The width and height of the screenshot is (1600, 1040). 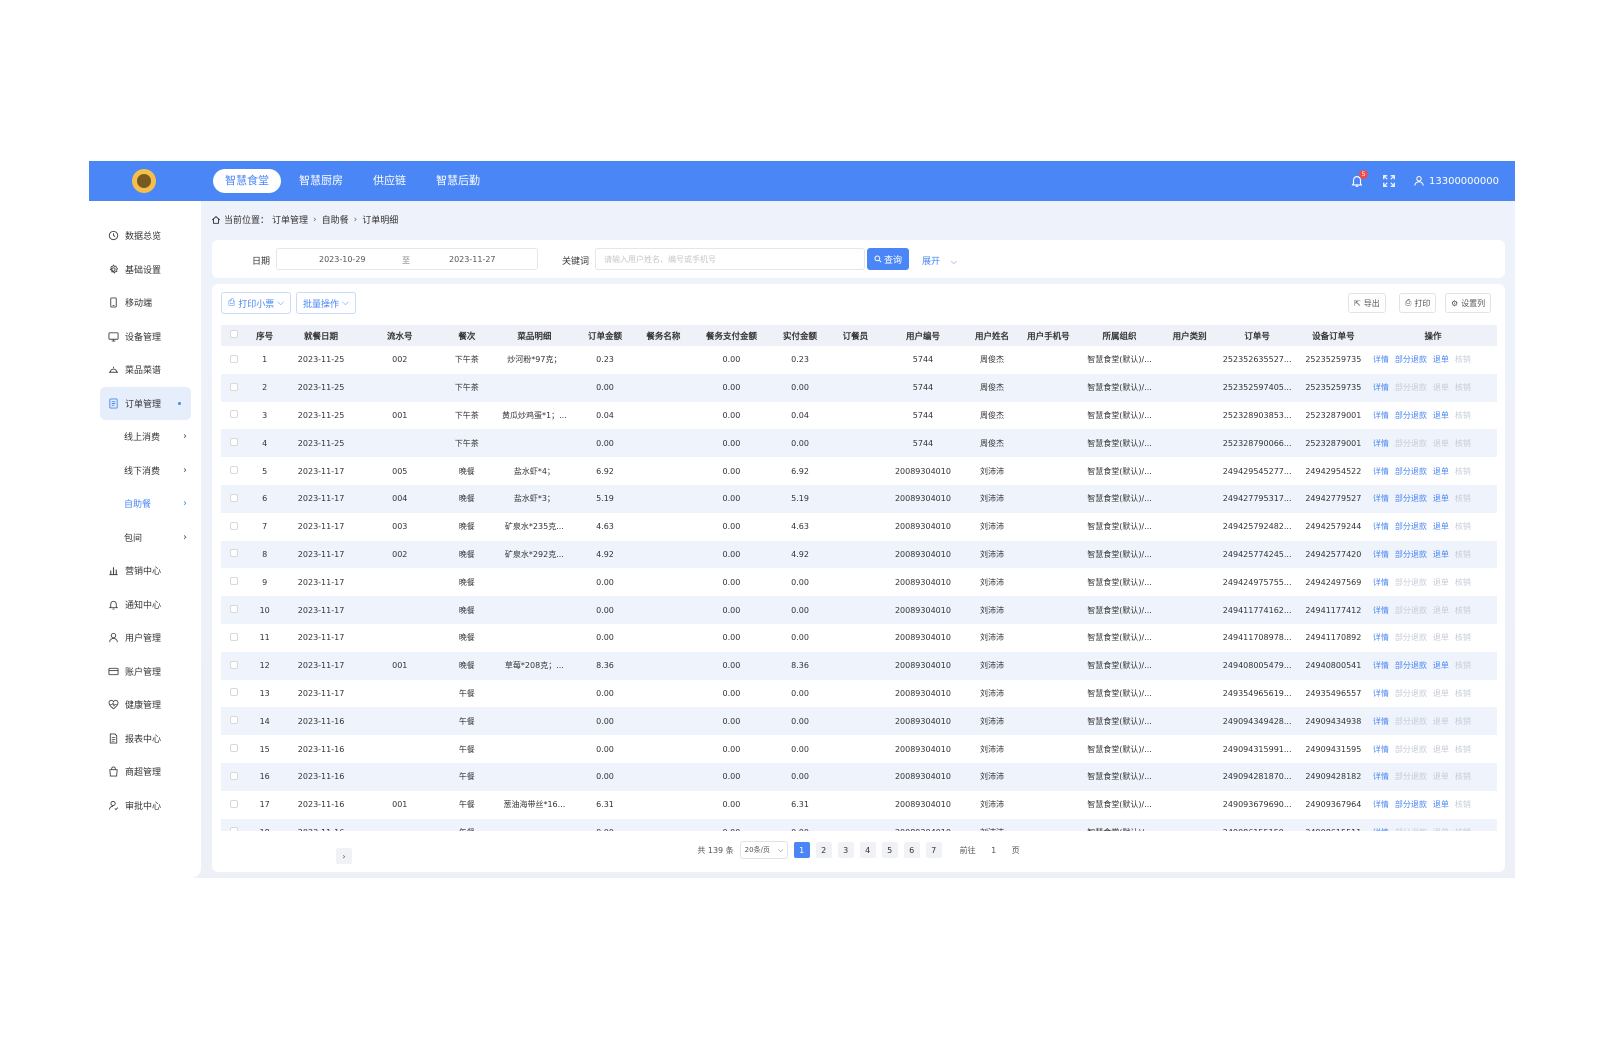 I want to click on print-button: ⎙ 打印, so click(x=1418, y=303).